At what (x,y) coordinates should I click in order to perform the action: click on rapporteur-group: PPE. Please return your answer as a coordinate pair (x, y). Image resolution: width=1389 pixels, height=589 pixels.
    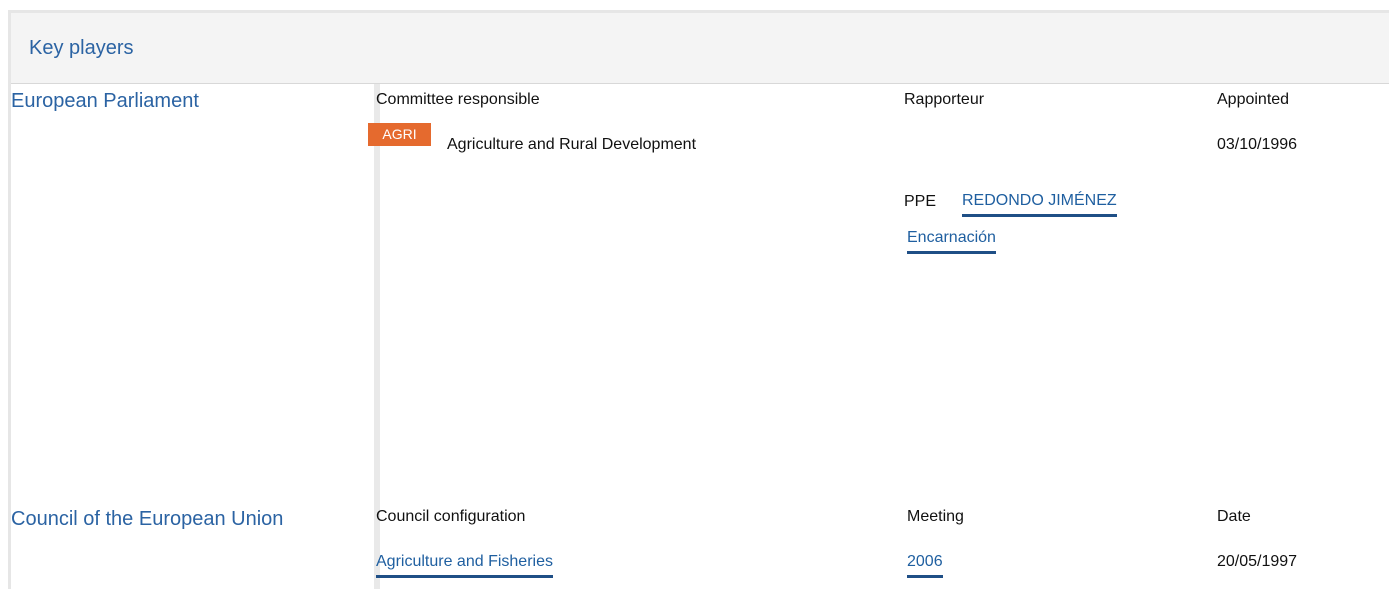
    Looking at the image, I should click on (920, 201).